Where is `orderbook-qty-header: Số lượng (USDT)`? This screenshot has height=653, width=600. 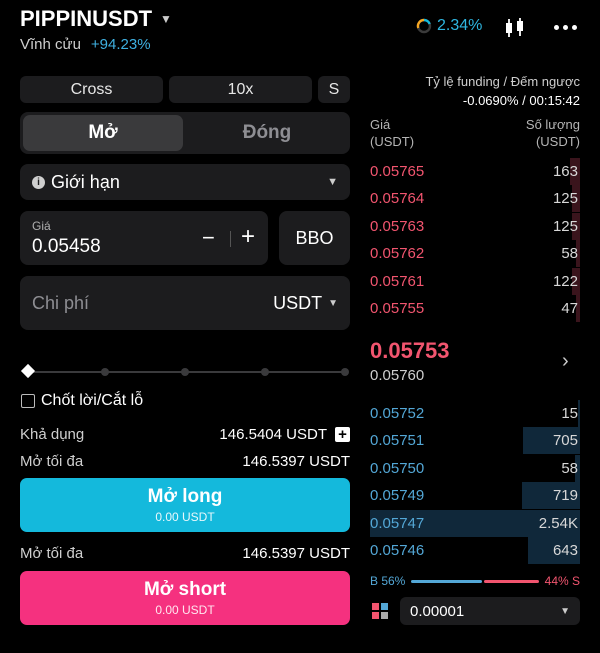 orderbook-qty-header: Số lượng (USDT) is located at coordinates (530, 133).